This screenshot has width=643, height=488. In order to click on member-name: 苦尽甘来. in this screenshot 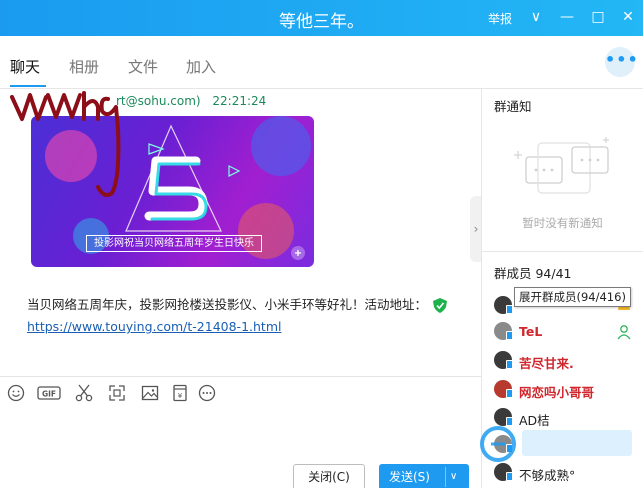, I will do `click(546, 363)`.